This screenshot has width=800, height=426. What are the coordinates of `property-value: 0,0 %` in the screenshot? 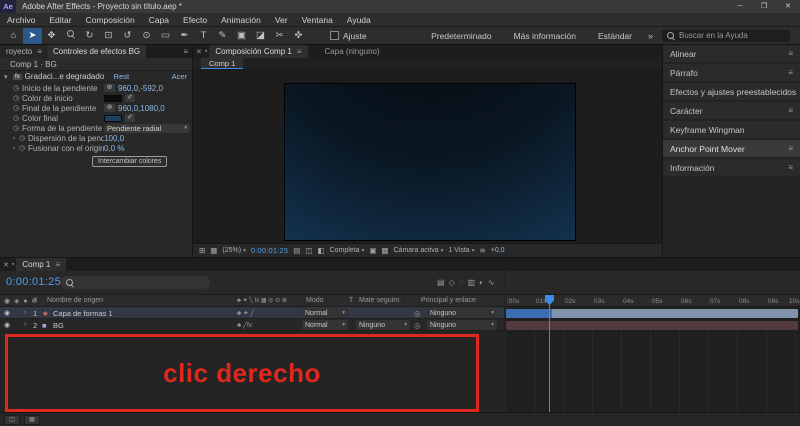 It's located at (114, 148).